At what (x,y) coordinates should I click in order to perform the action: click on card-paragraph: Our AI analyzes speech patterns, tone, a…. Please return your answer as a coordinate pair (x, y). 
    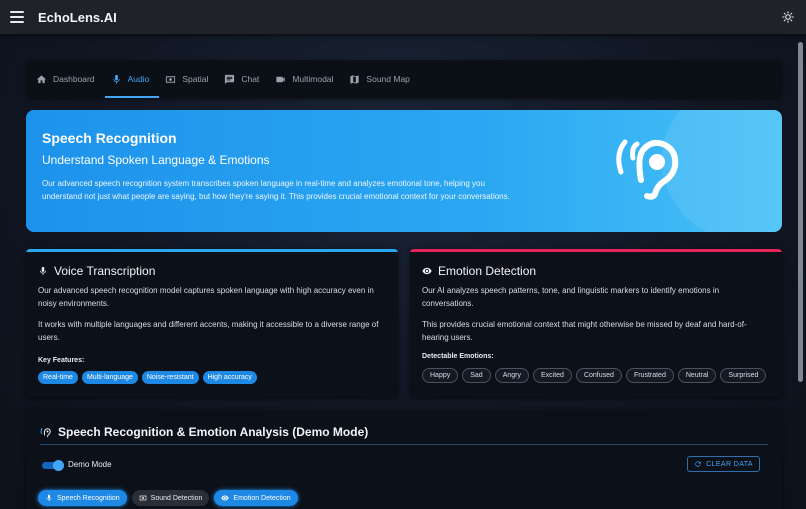
    Looking at the image, I should click on (571, 297).